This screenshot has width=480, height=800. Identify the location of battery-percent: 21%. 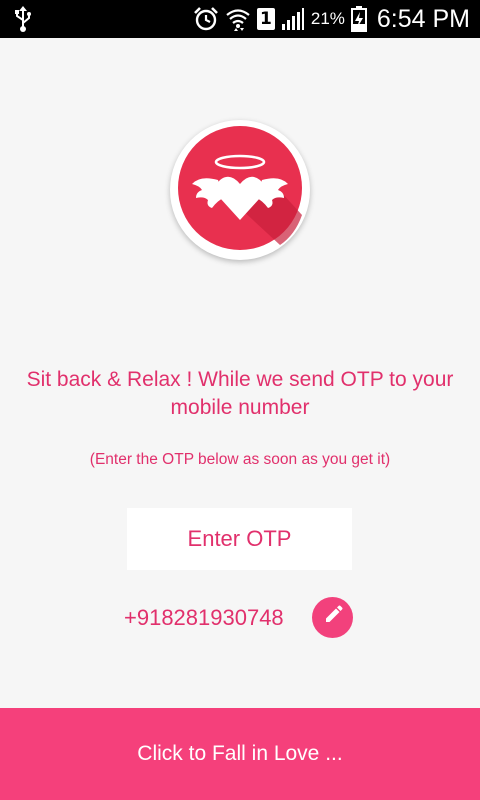
(327, 18).